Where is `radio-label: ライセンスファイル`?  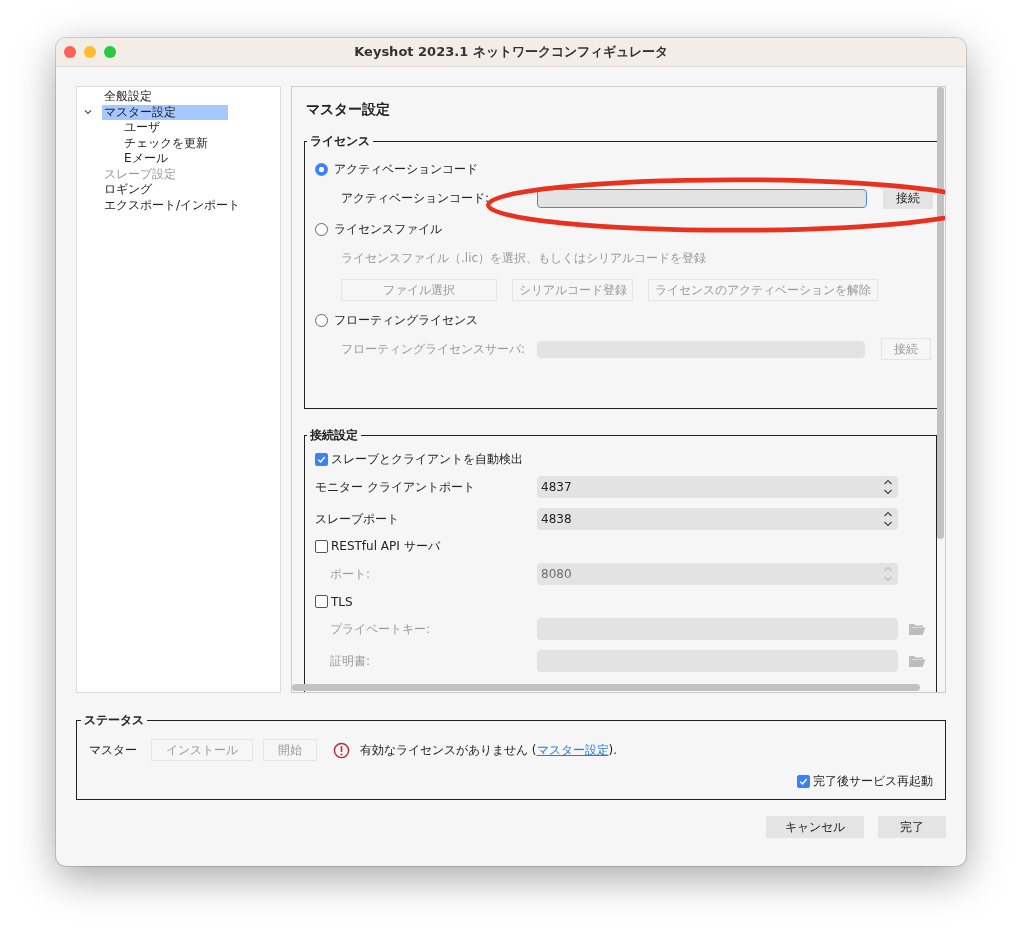
radio-label: ライセンスファイル is located at coordinates (388, 229).